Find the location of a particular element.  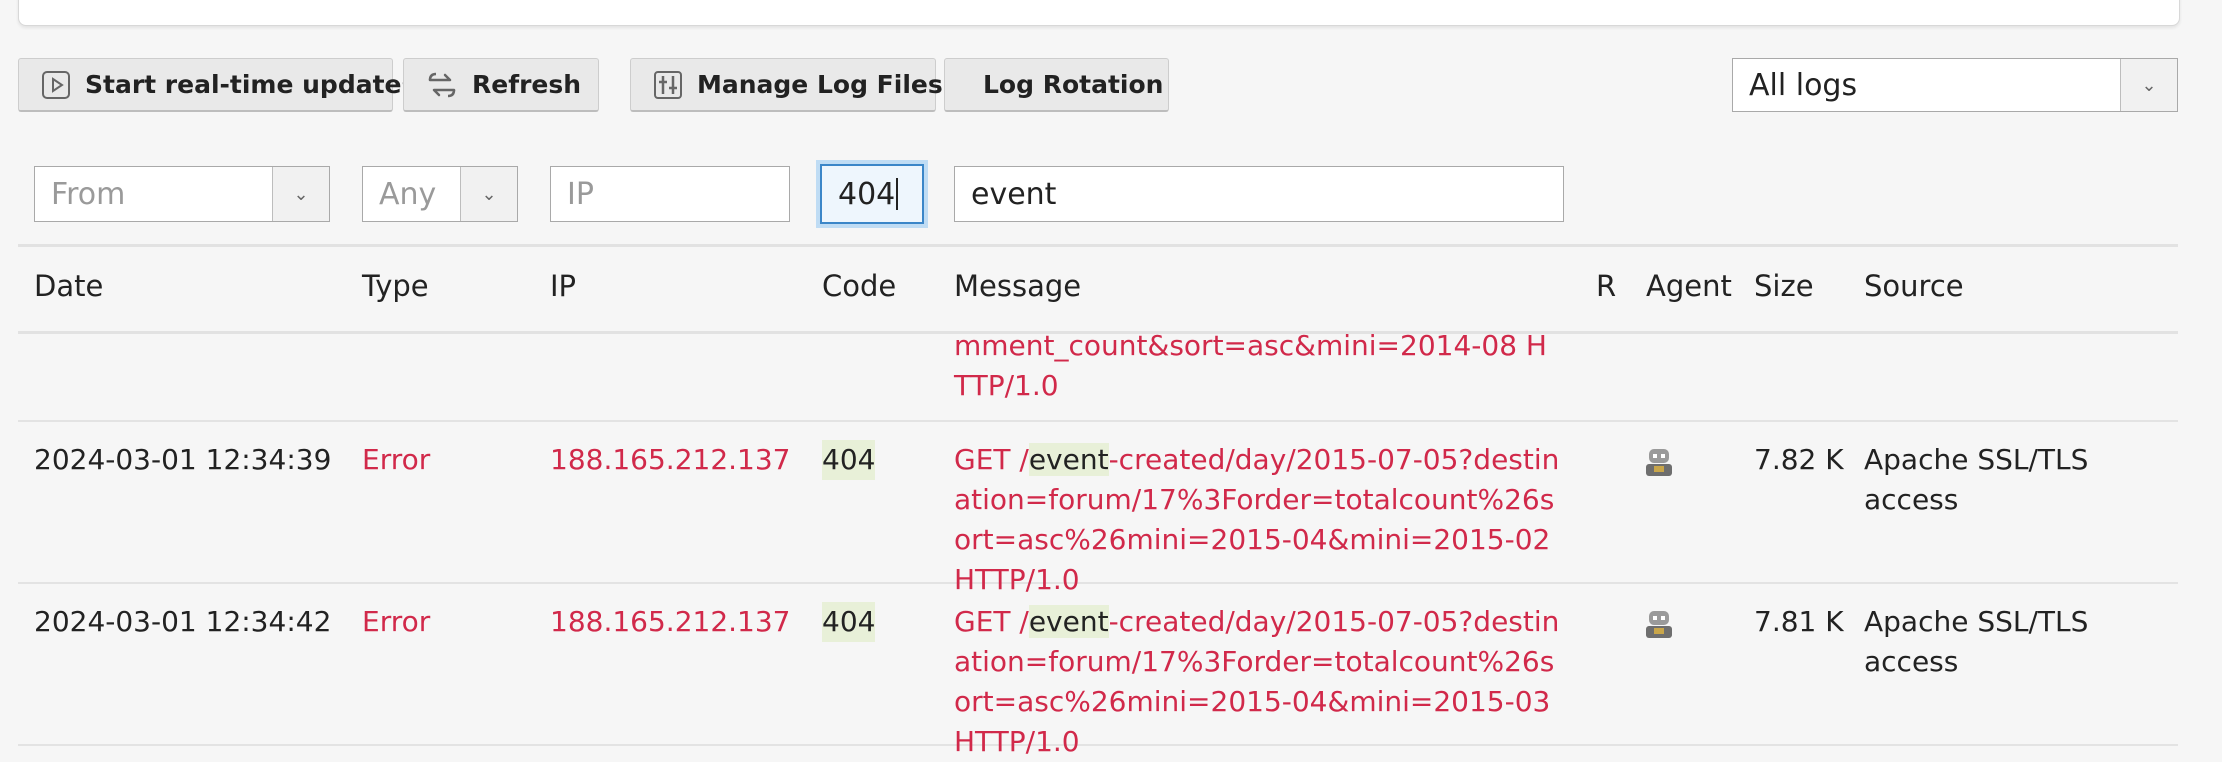

column-header-agent: Agent is located at coordinates (1689, 286).